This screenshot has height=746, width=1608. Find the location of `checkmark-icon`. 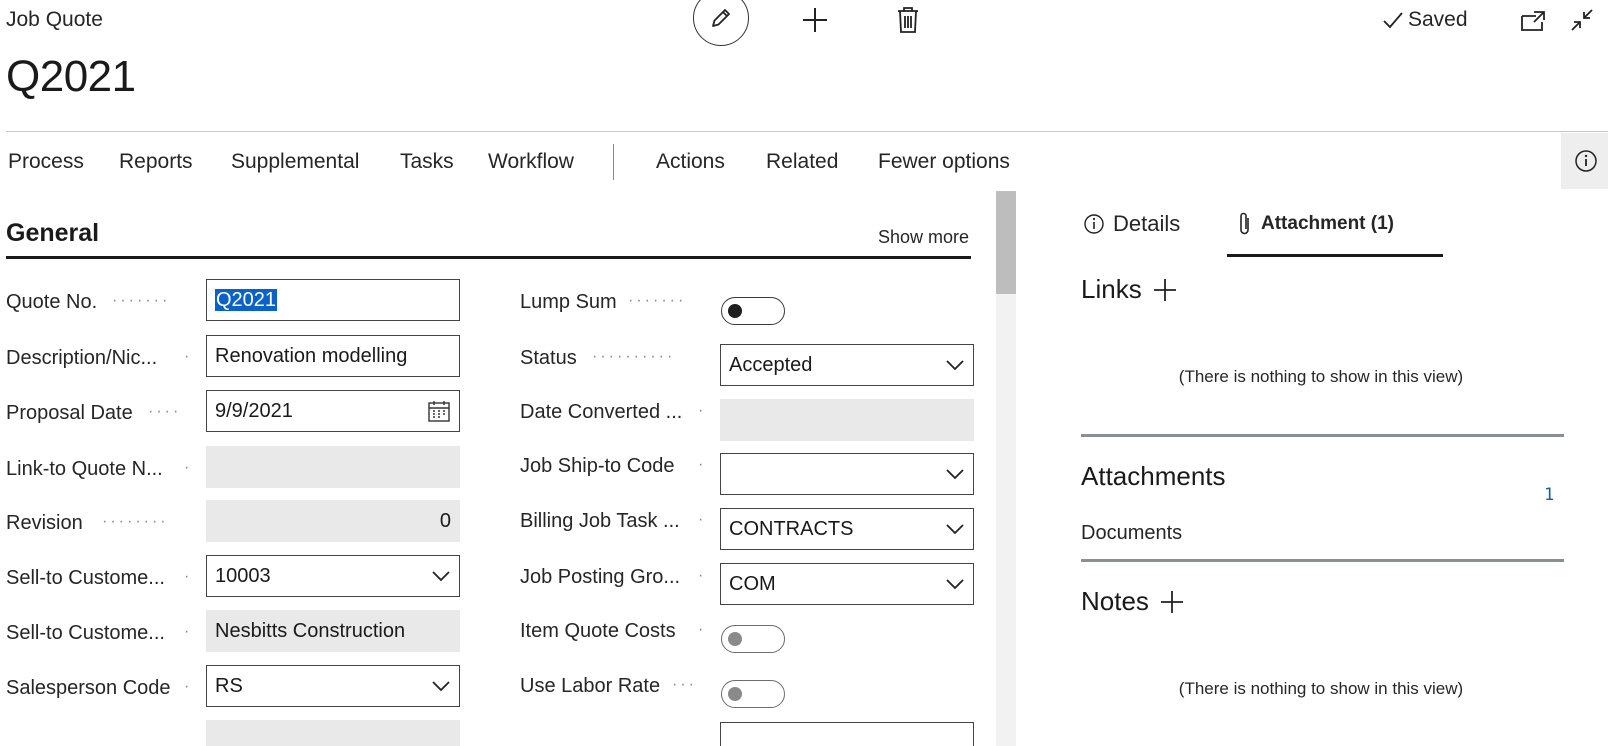

checkmark-icon is located at coordinates (1393, 20).